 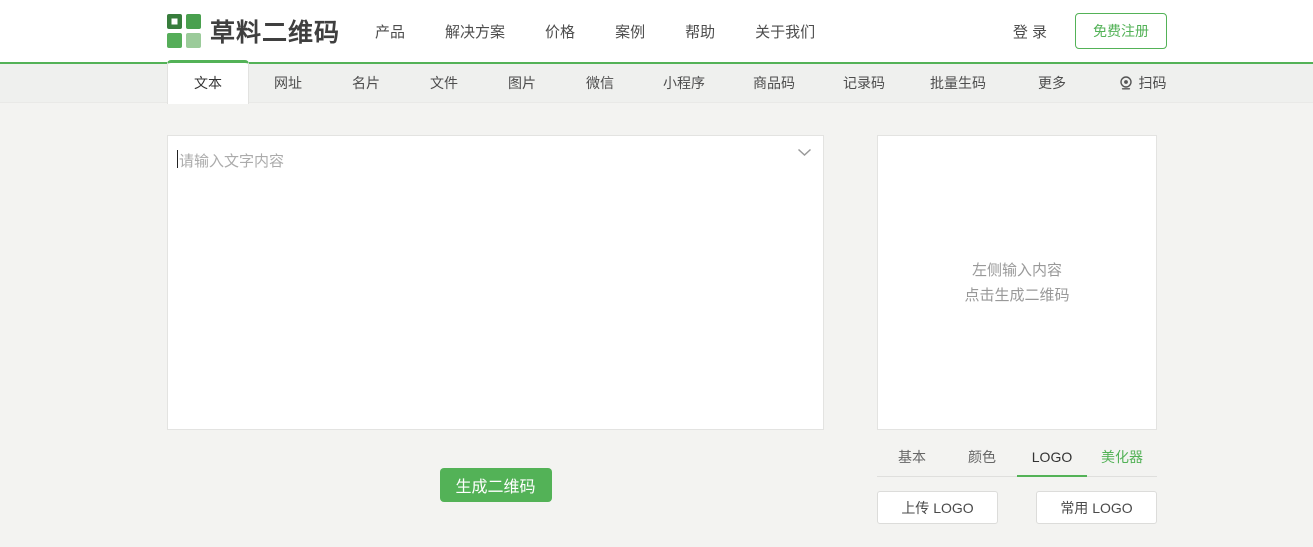 I want to click on nav-cases: 案例, so click(x=630, y=31).